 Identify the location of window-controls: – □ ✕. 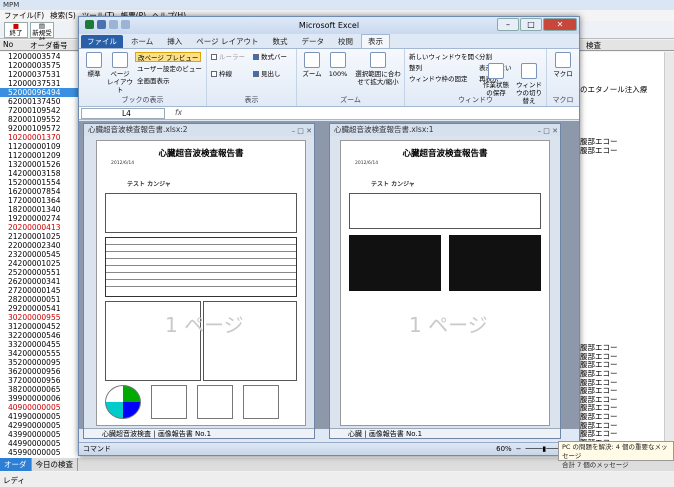
(537, 24).